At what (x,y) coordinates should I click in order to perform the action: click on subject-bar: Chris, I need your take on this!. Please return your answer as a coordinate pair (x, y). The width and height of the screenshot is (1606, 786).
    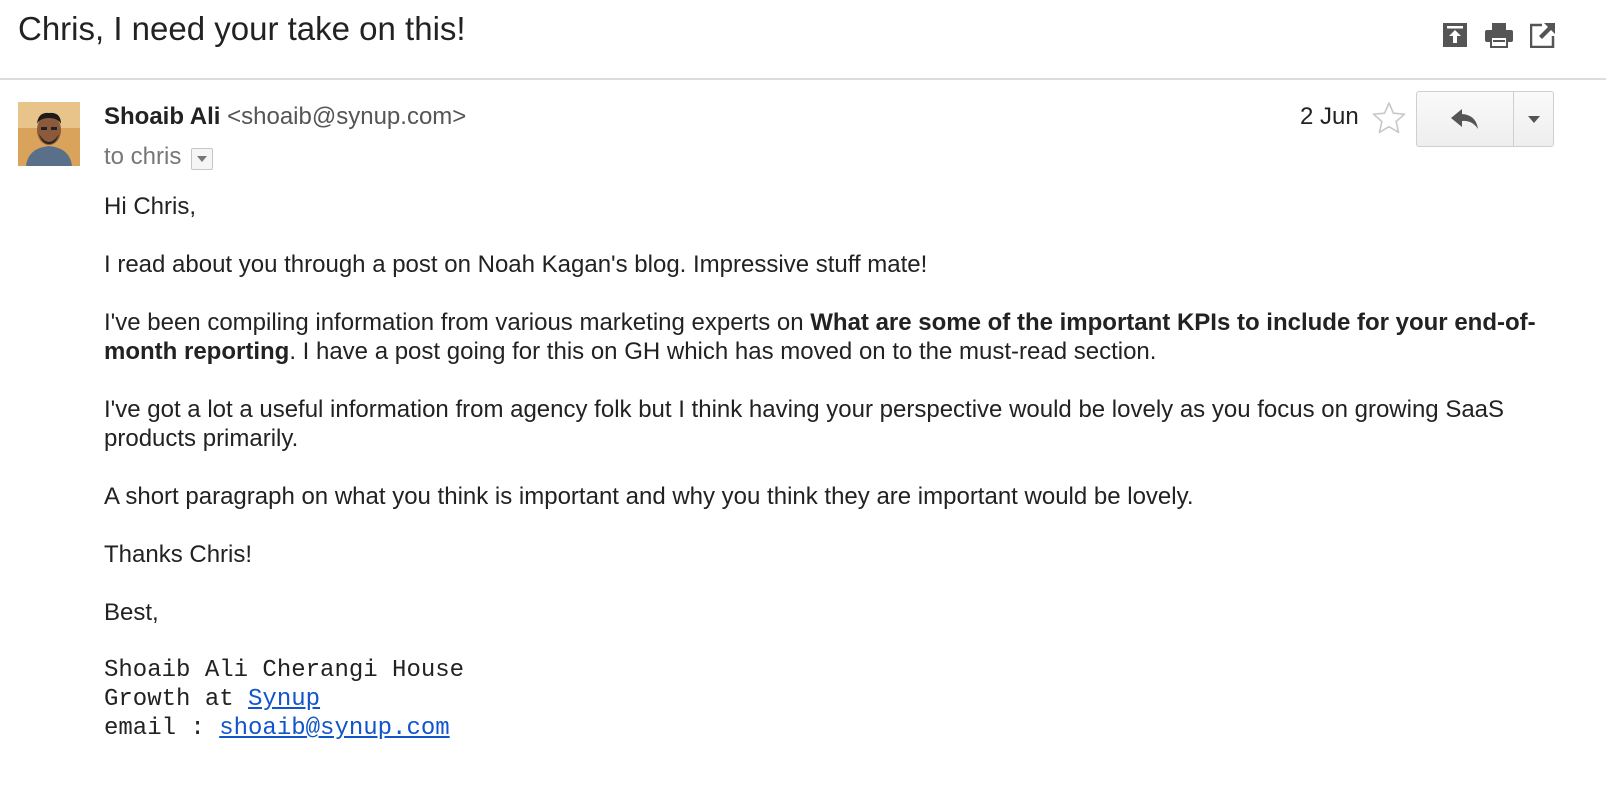
    Looking at the image, I should click on (803, 40).